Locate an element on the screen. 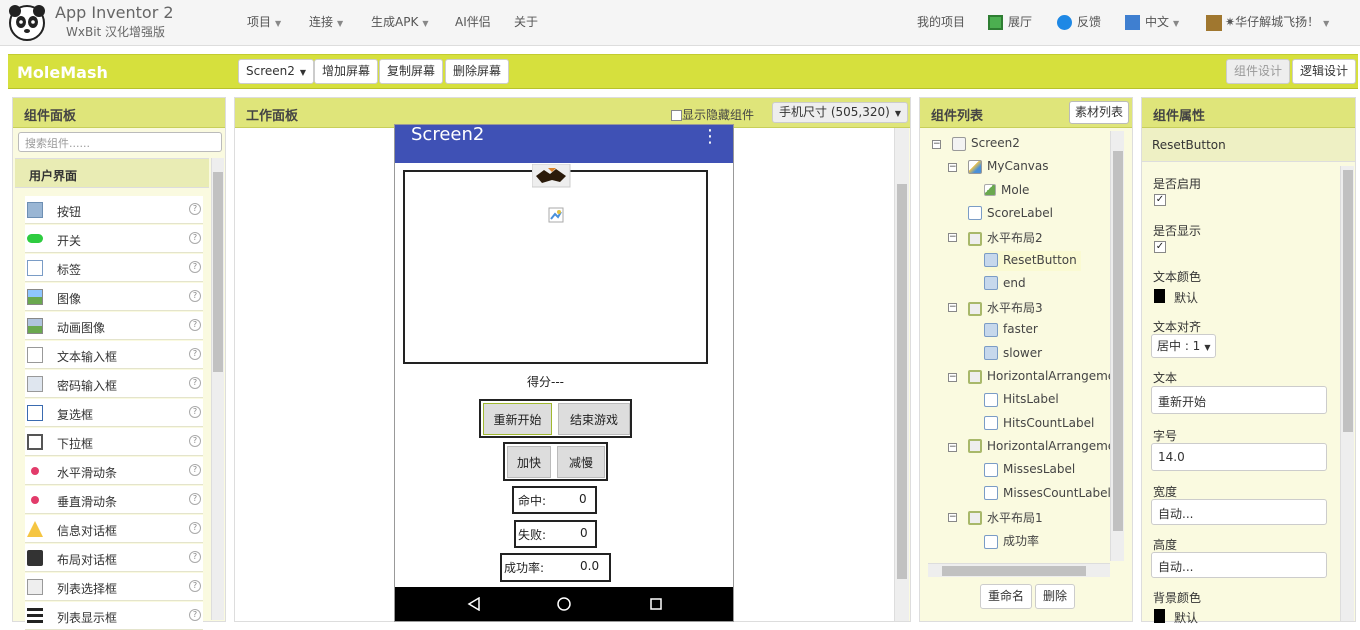 Image resolution: width=1360 pixels, height=630 pixels. tree-vscrollbar is located at coordinates (1117, 346).